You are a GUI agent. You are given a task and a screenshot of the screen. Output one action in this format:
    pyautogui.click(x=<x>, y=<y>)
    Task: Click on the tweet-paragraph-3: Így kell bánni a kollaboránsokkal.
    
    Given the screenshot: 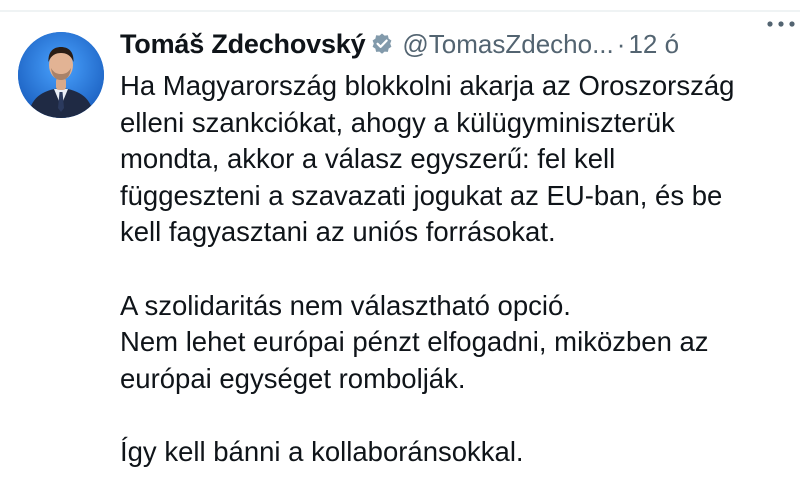 What is the action you would take?
    pyautogui.click(x=322, y=451)
    